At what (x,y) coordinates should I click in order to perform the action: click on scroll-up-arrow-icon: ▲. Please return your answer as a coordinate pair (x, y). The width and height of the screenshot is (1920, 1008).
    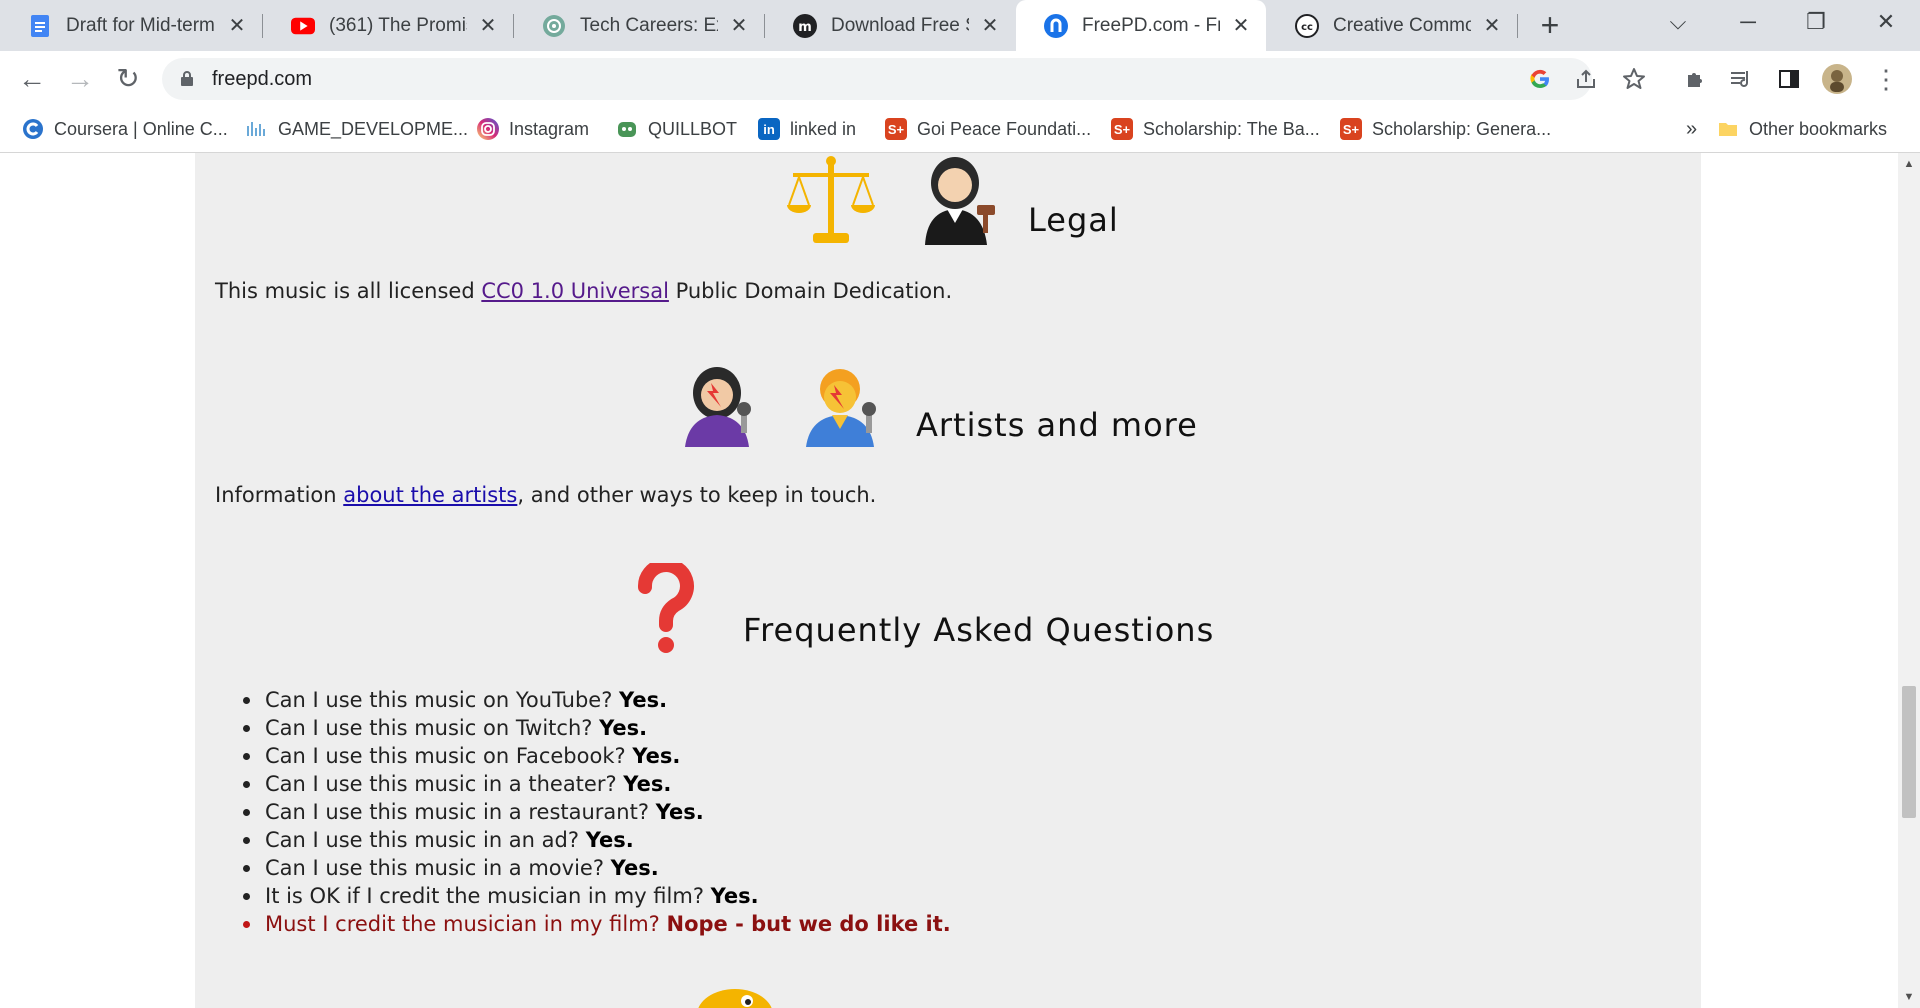
    Looking at the image, I should click on (1909, 164).